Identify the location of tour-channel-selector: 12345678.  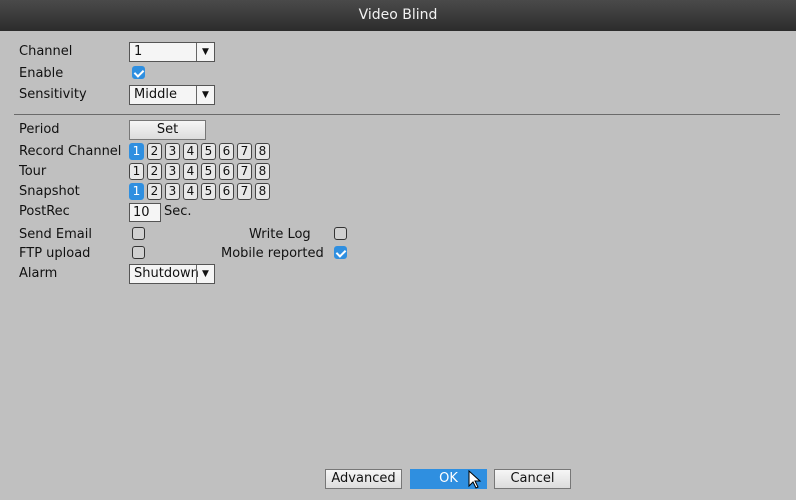
(201, 171).